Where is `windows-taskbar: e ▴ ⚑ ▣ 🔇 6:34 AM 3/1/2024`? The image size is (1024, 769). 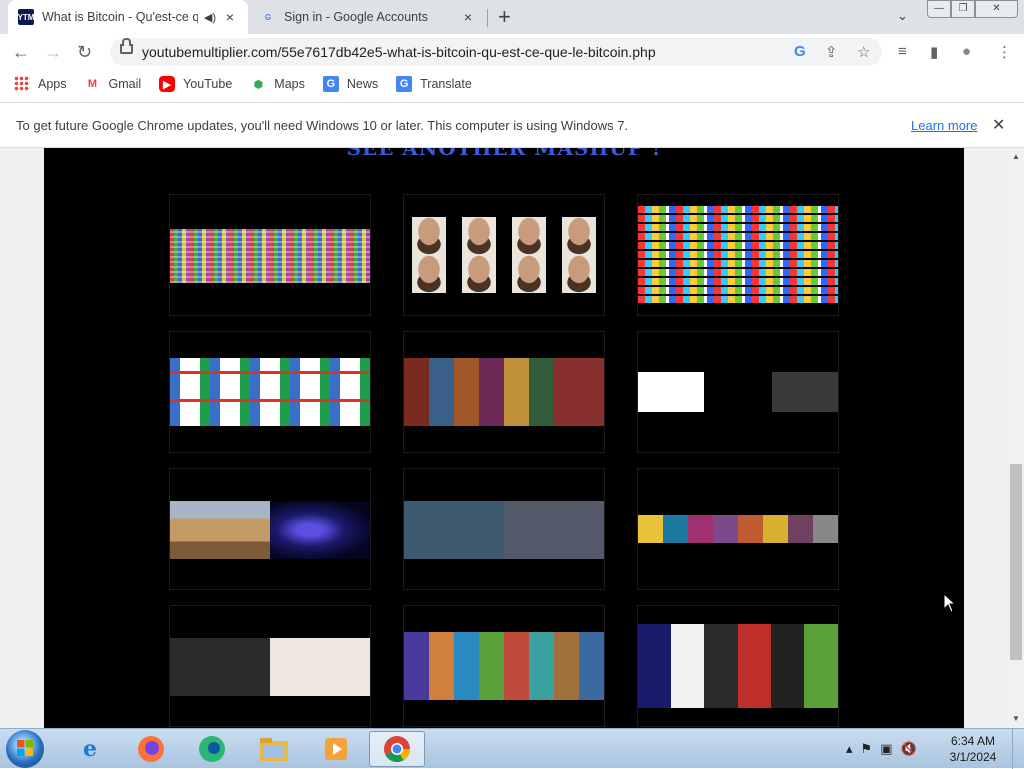
windows-taskbar: e ▴ ⚑ ▣ 🔇 6:34 AM 3/1/2024 is located at coordinates (512, 748).